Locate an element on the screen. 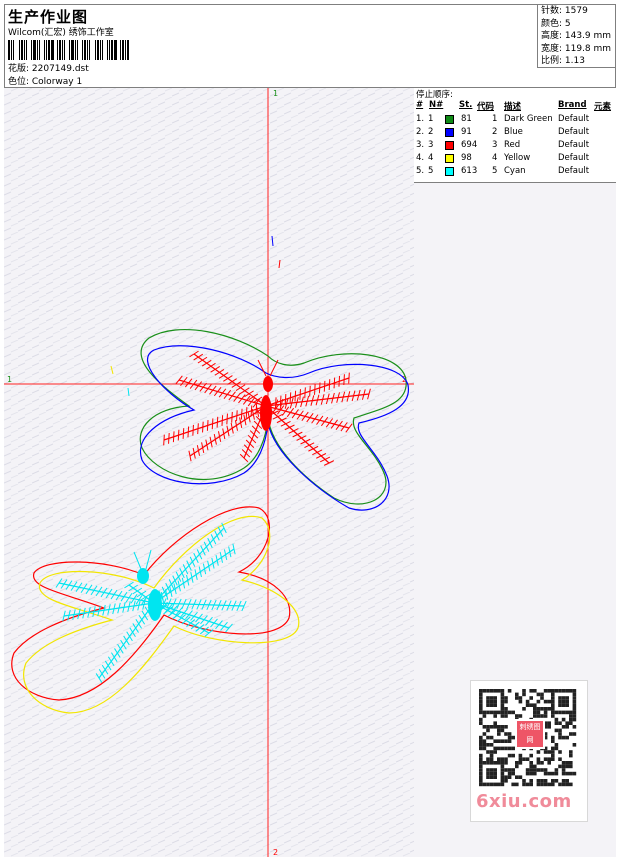 The width and height of the screenshot is (620, 861). color-table-row: 1. 1 81 1 Dark Green Default is located at coordinates (515, 120).